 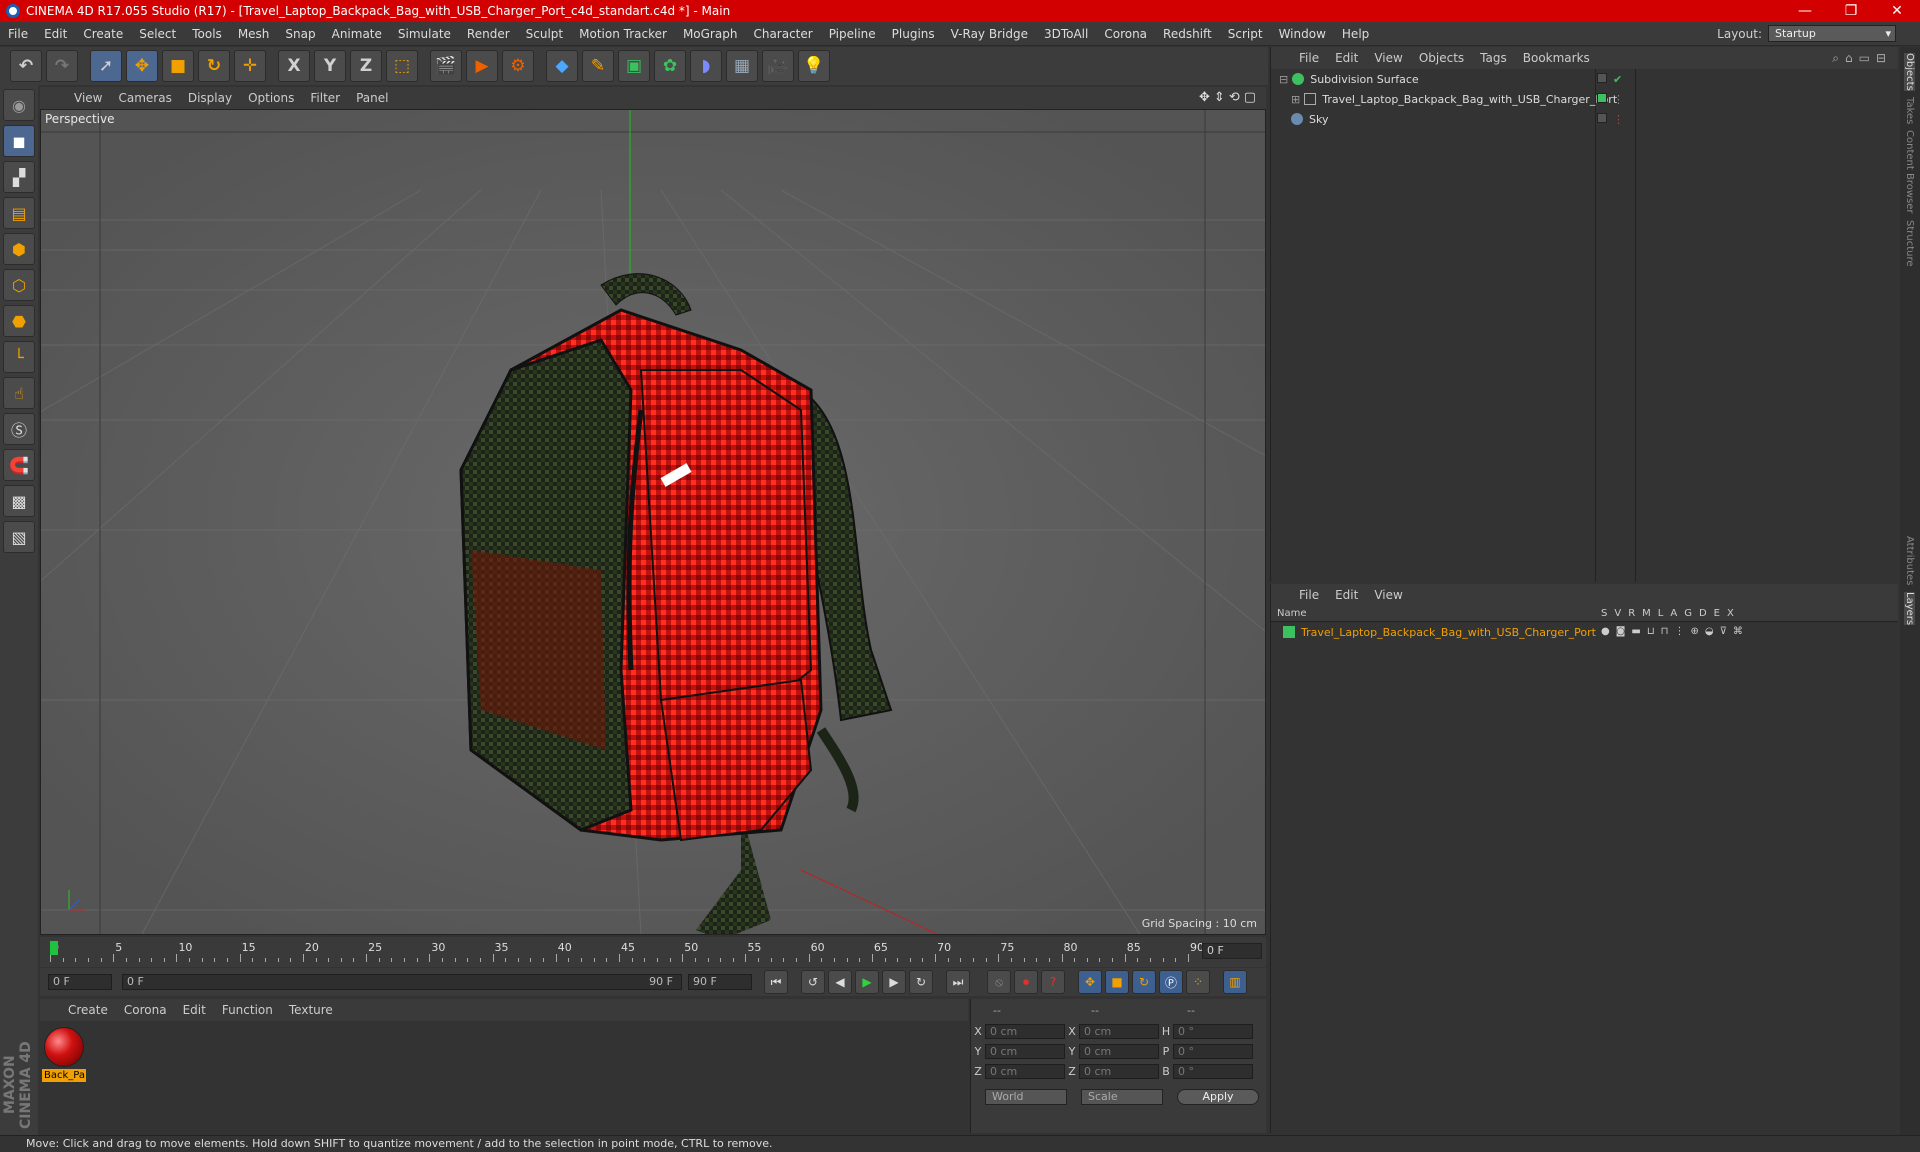 What do you see at coordinates (357, 34) in the screenshot?
I see `menu-animate: Animate` at bounding box center [357, 34].